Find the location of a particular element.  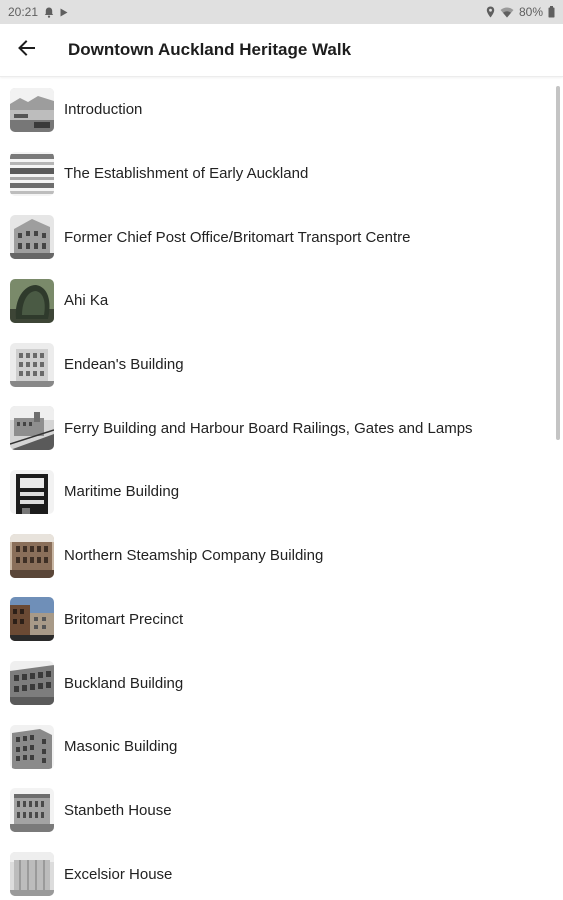

notification-bell-icon is located at coordinates (49, 12).